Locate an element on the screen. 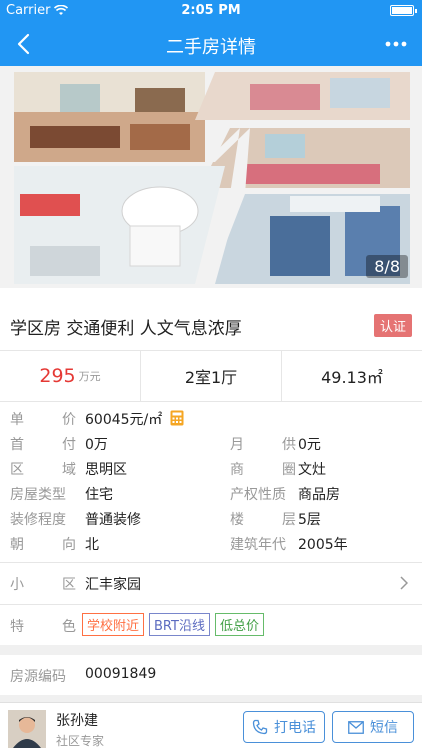 This screenshot has width=422, height=750. more-dots-icon is located at coordinates (396, 44).